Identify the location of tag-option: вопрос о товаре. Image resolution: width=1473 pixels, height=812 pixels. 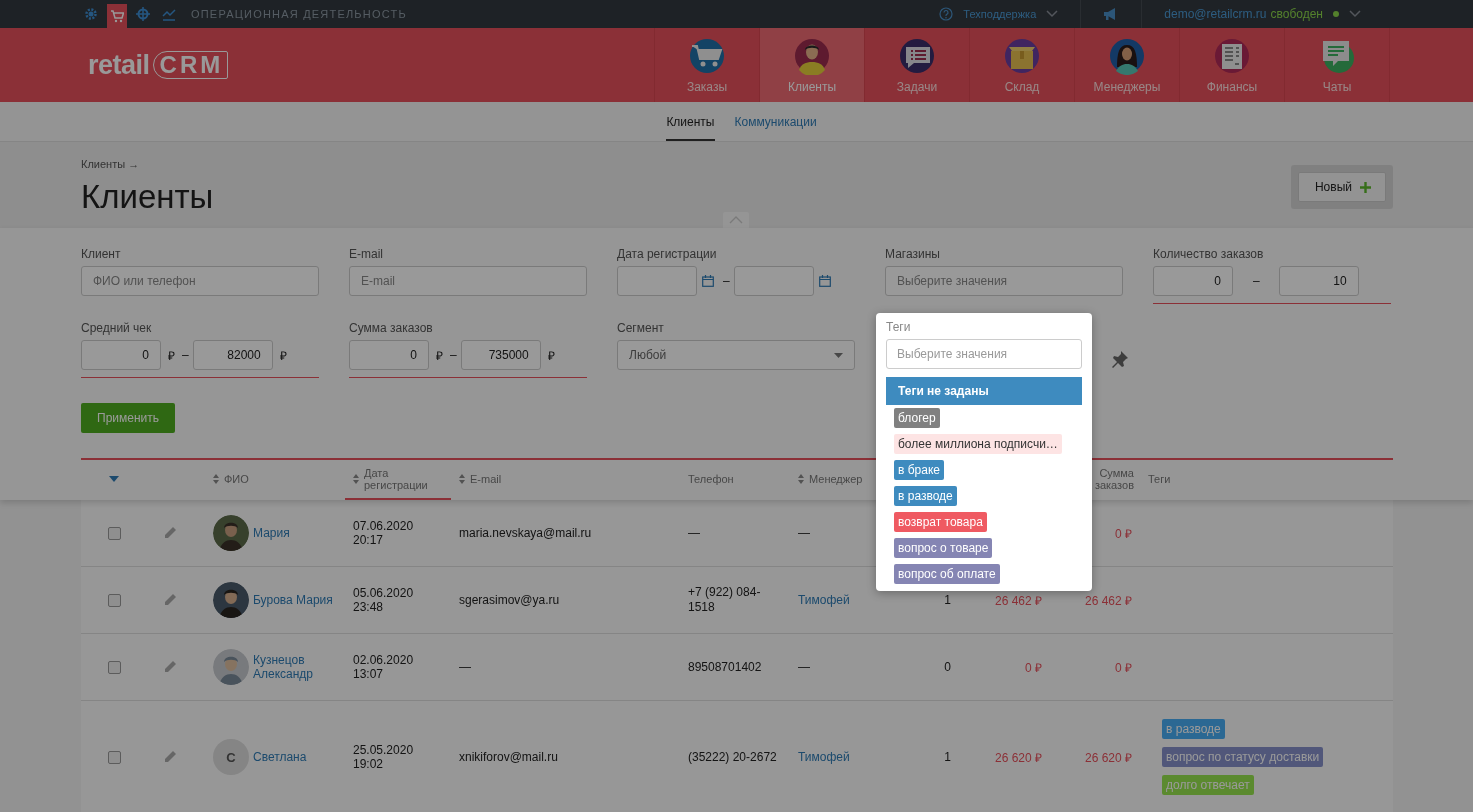
(984, 548).